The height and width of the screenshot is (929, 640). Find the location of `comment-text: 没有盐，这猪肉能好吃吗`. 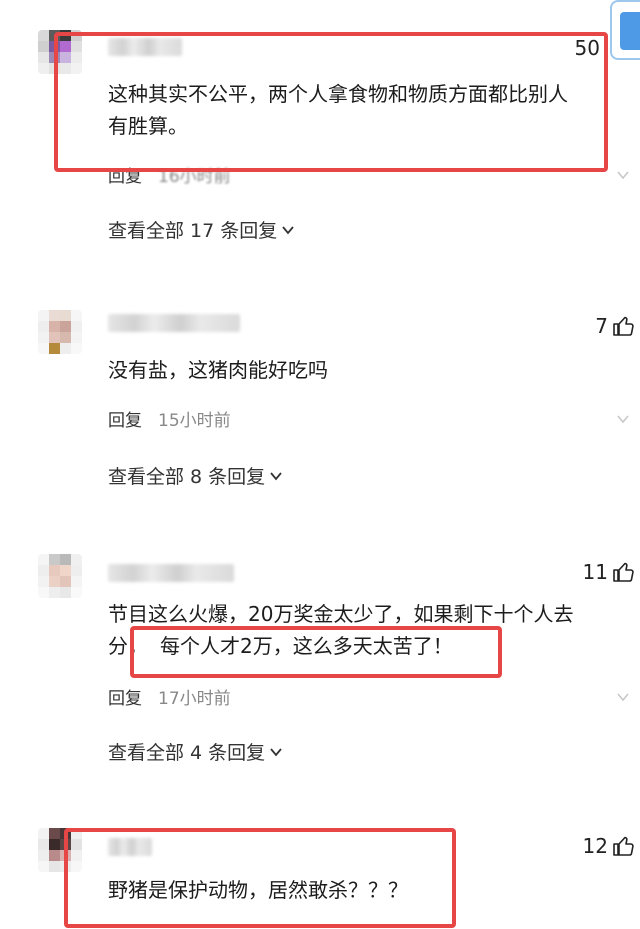

comment-text: 没有盐，这猪肉能好吃吗 is located at coordinates (218, 370).